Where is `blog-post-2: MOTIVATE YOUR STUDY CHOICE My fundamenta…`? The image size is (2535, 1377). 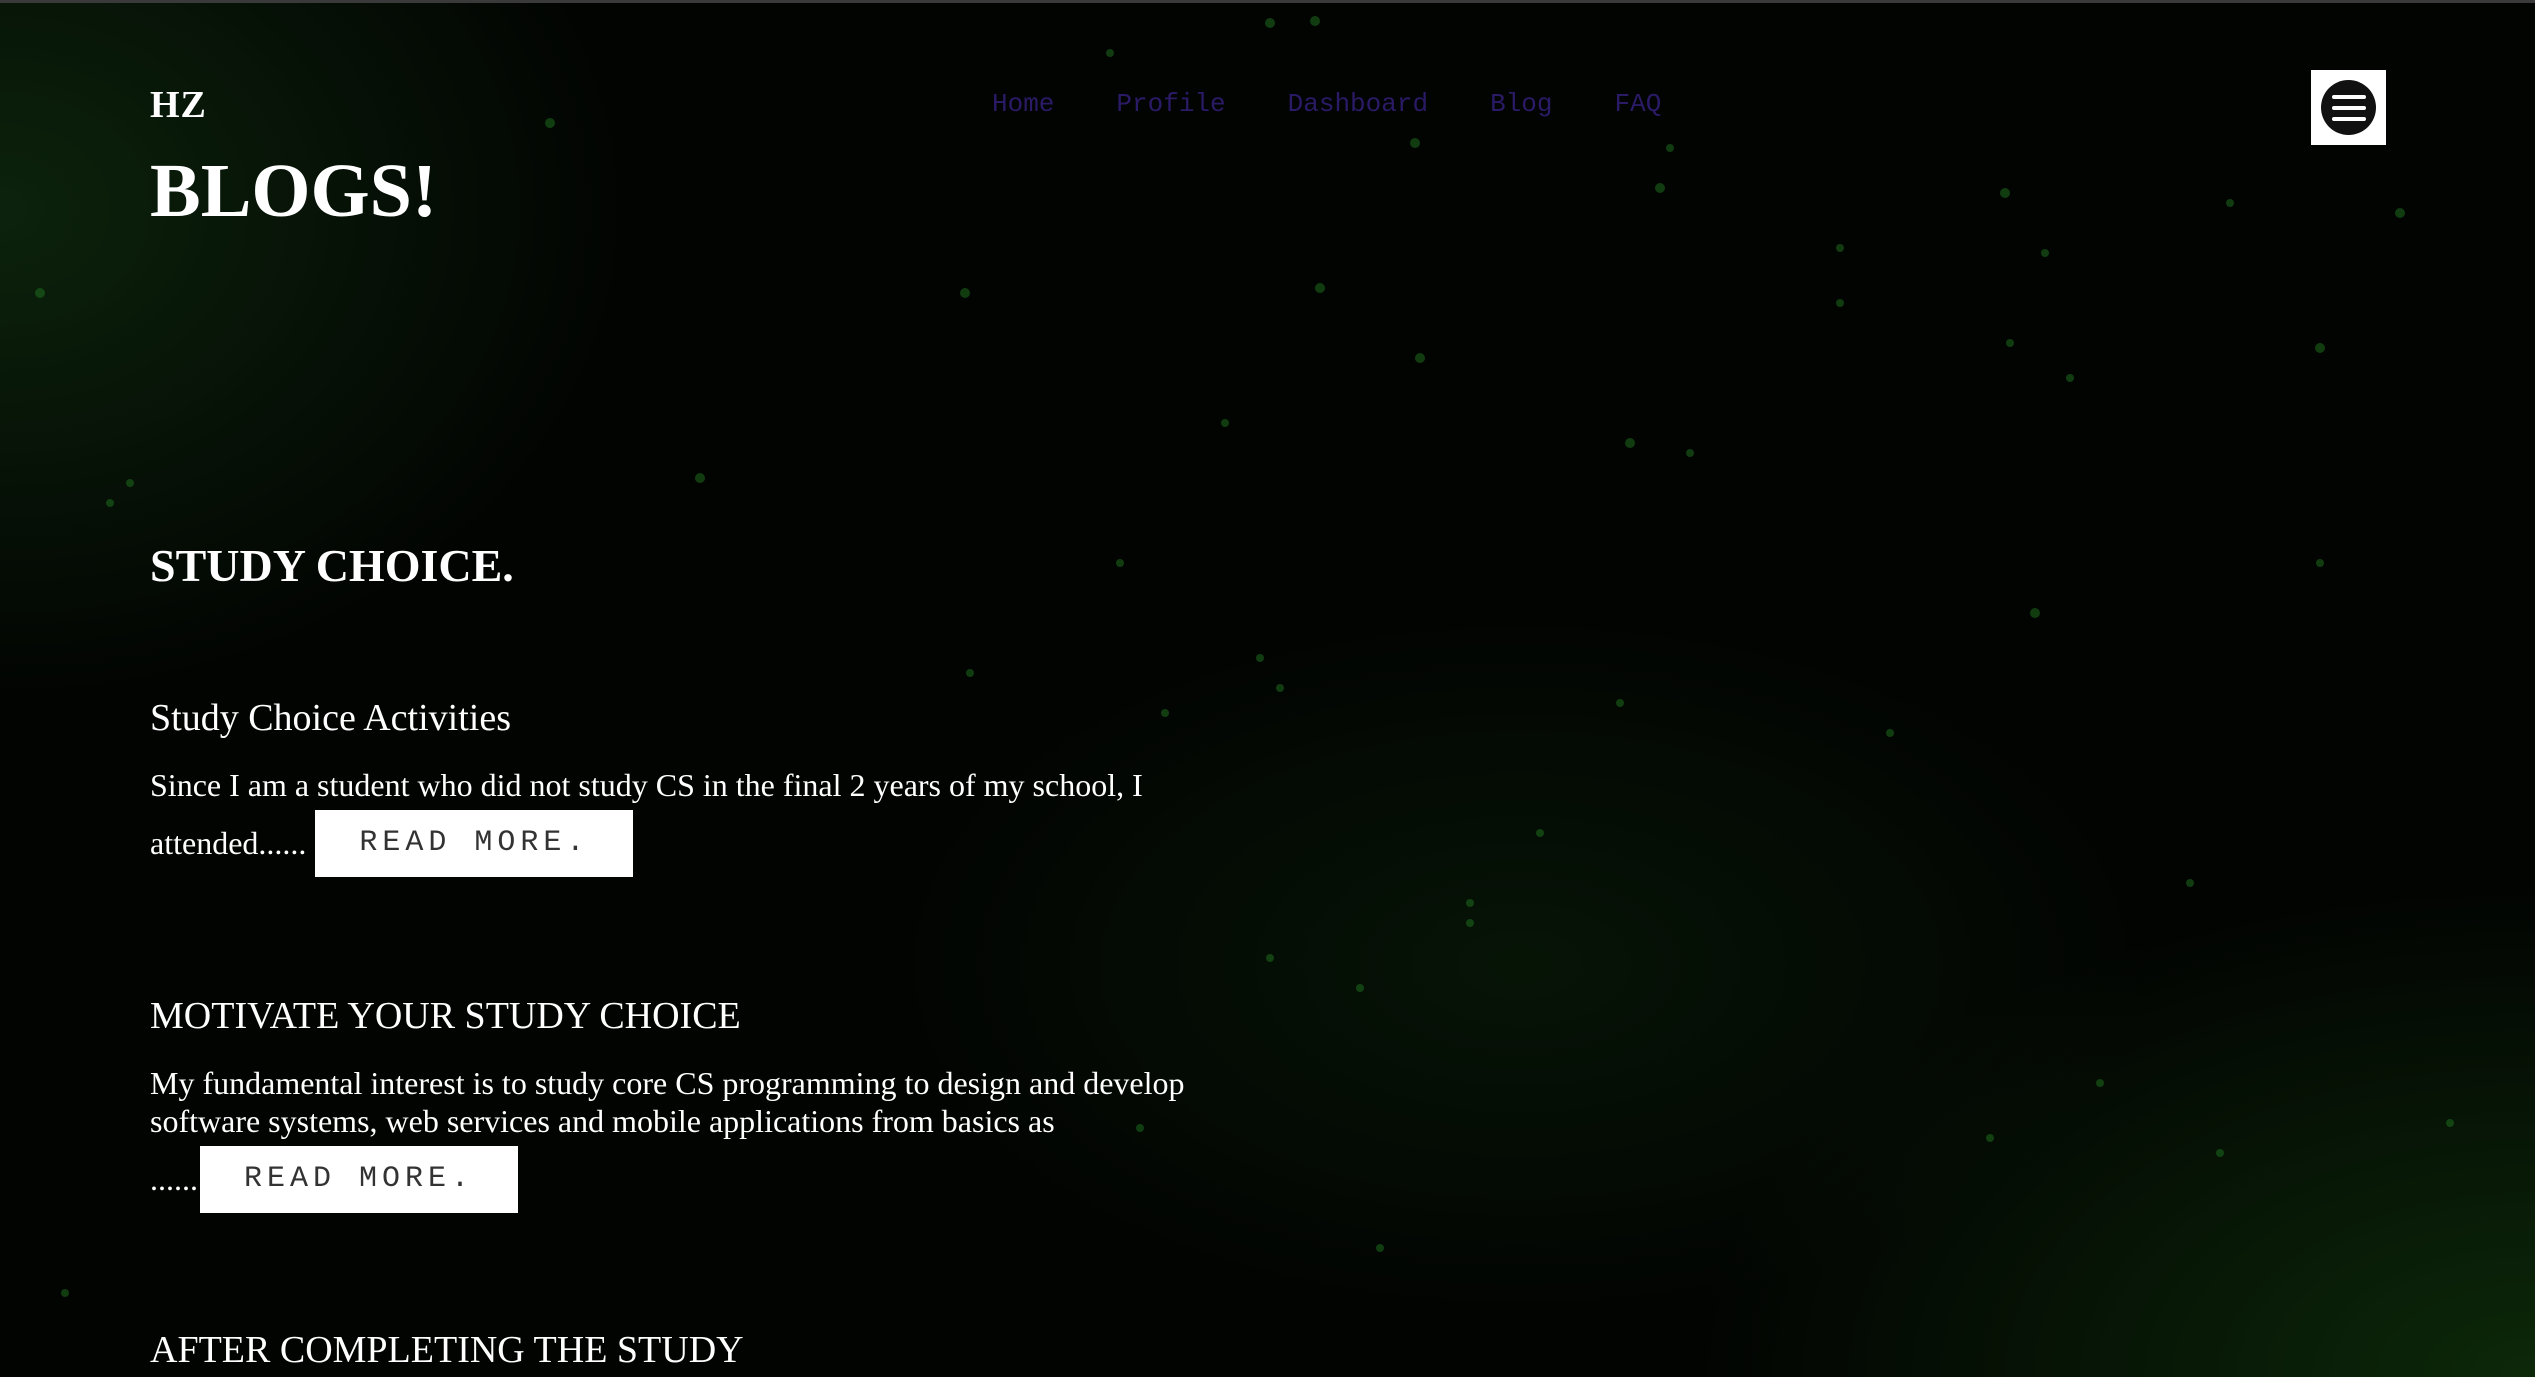
blog-post-2: MOTIVATE YOUR STUDY CHOICE My fundamenta… is located at coordinates (685, 1104).